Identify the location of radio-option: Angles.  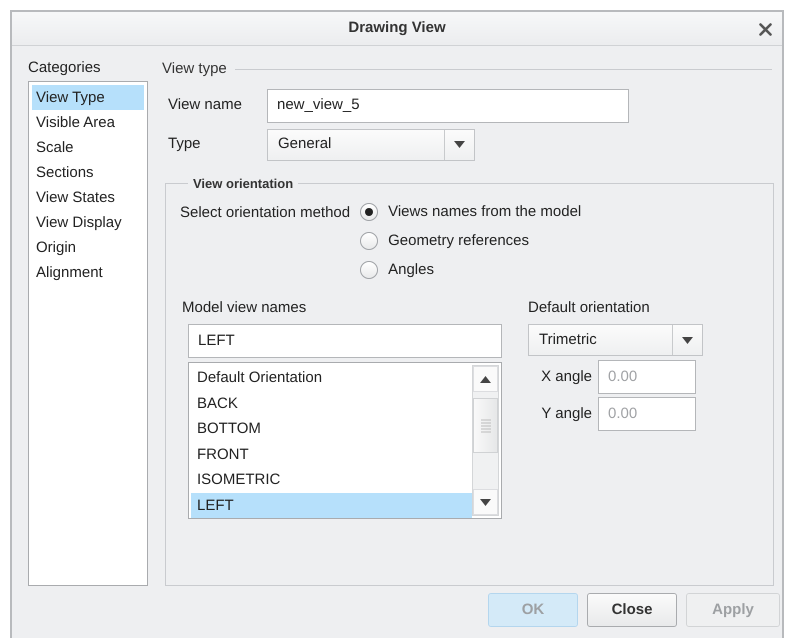
(471, 270).